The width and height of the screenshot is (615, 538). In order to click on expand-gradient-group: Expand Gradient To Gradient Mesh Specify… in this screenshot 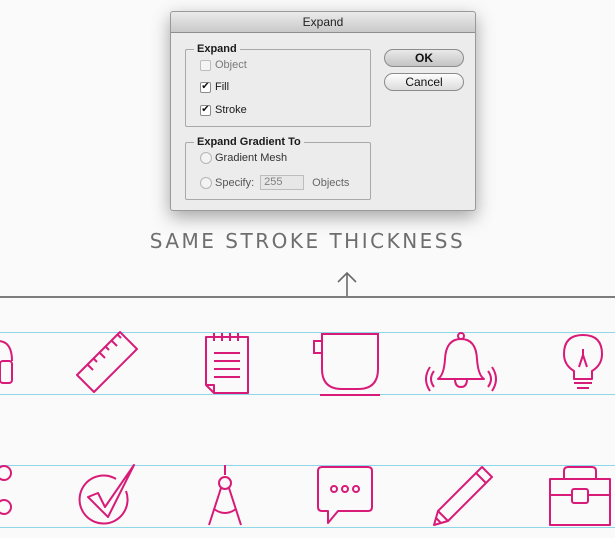, I will do `click(278, 167)`.